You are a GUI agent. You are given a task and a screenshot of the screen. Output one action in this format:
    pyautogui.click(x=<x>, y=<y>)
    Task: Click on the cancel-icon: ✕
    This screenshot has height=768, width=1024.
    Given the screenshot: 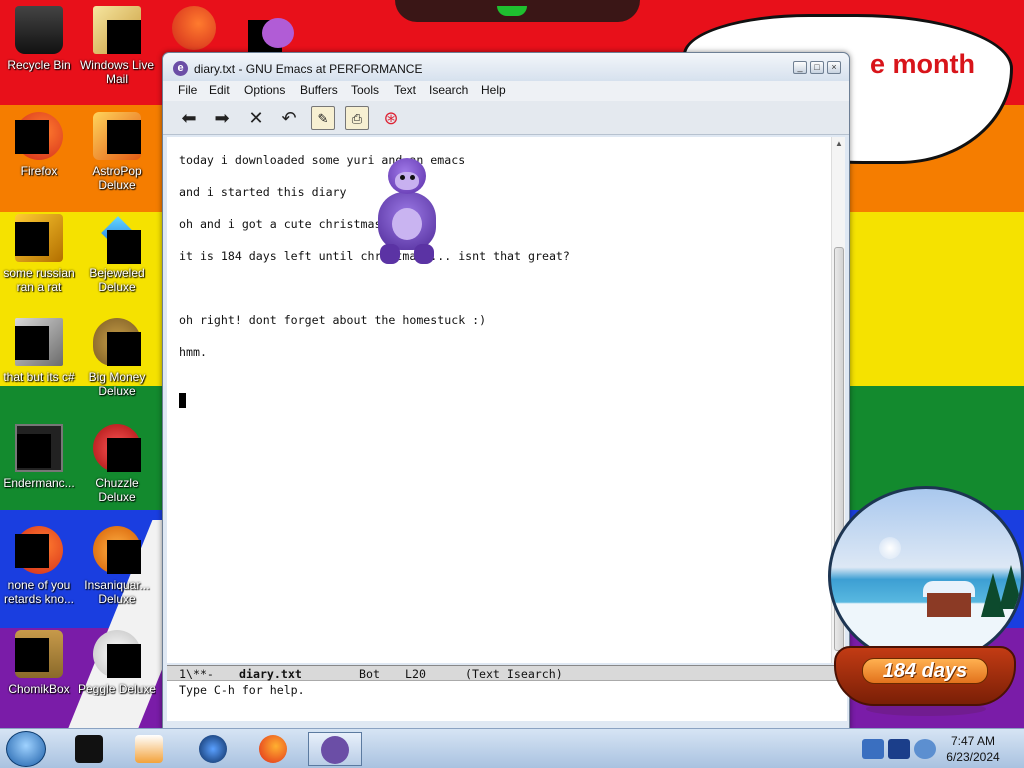 What is the action you would take?
    pyautogui.click(x=256, y=118)
    